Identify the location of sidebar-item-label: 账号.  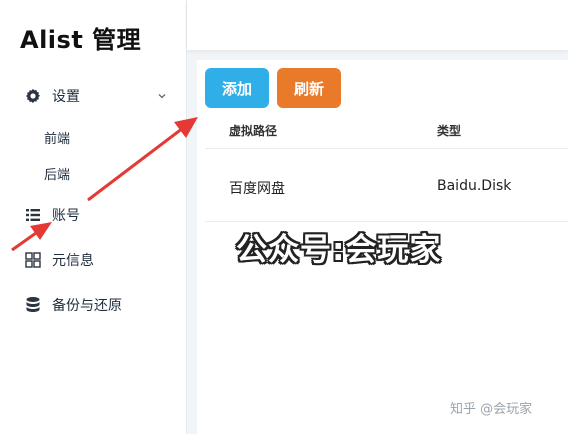
(66, 216).